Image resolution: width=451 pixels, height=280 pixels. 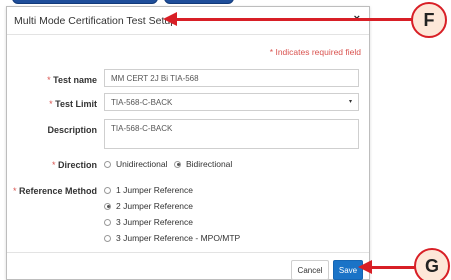 What do you see at coordinates (52, 104) in the screenshot?
I see `test-limit-label: * Test Limit` at bounding box center [52, 104].